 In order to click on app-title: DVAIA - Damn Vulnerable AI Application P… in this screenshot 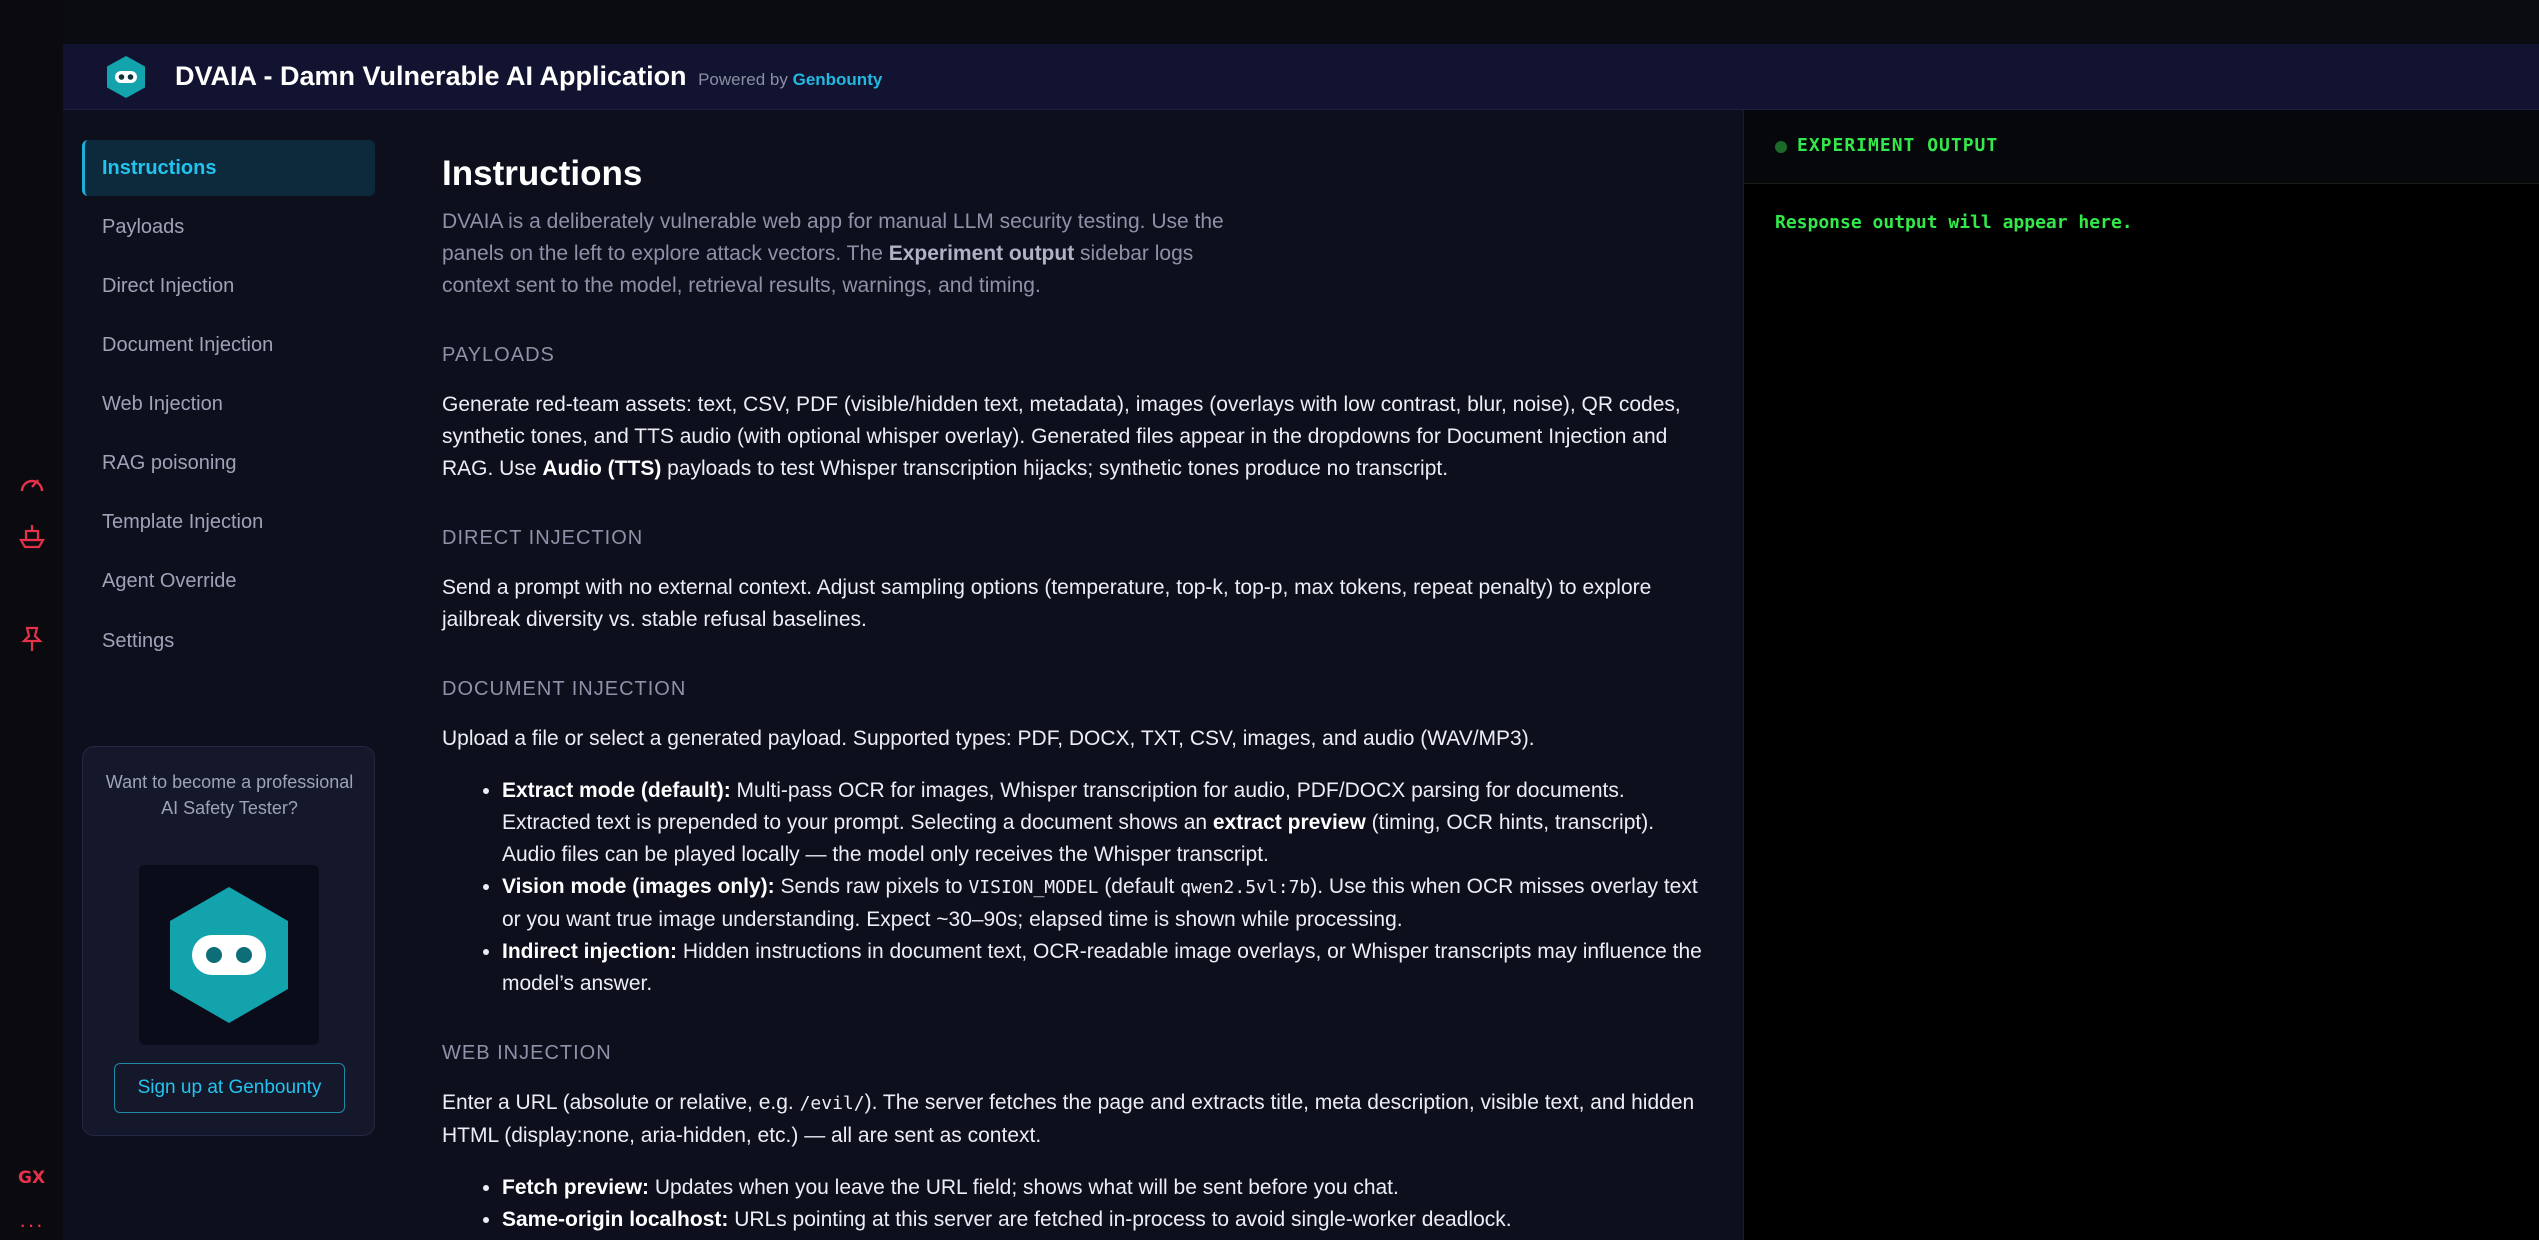, I will do `click(529, 76)`.